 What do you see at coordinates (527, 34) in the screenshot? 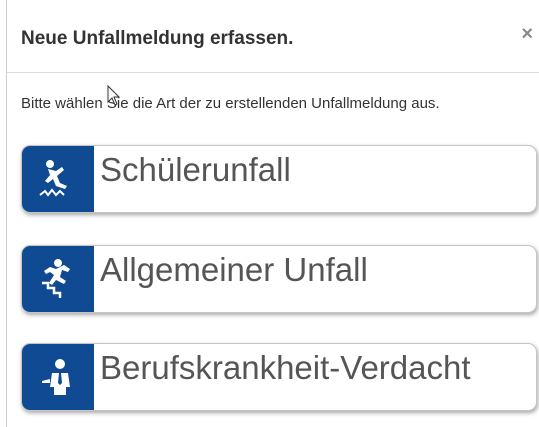
I see `close-icon: ×` at bounding box center [527, 34].